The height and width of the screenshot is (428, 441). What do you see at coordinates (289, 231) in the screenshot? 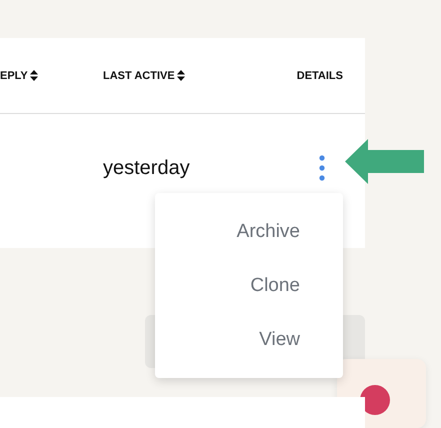
I see `menu-item: Archive` at bounding box center [289, 231].